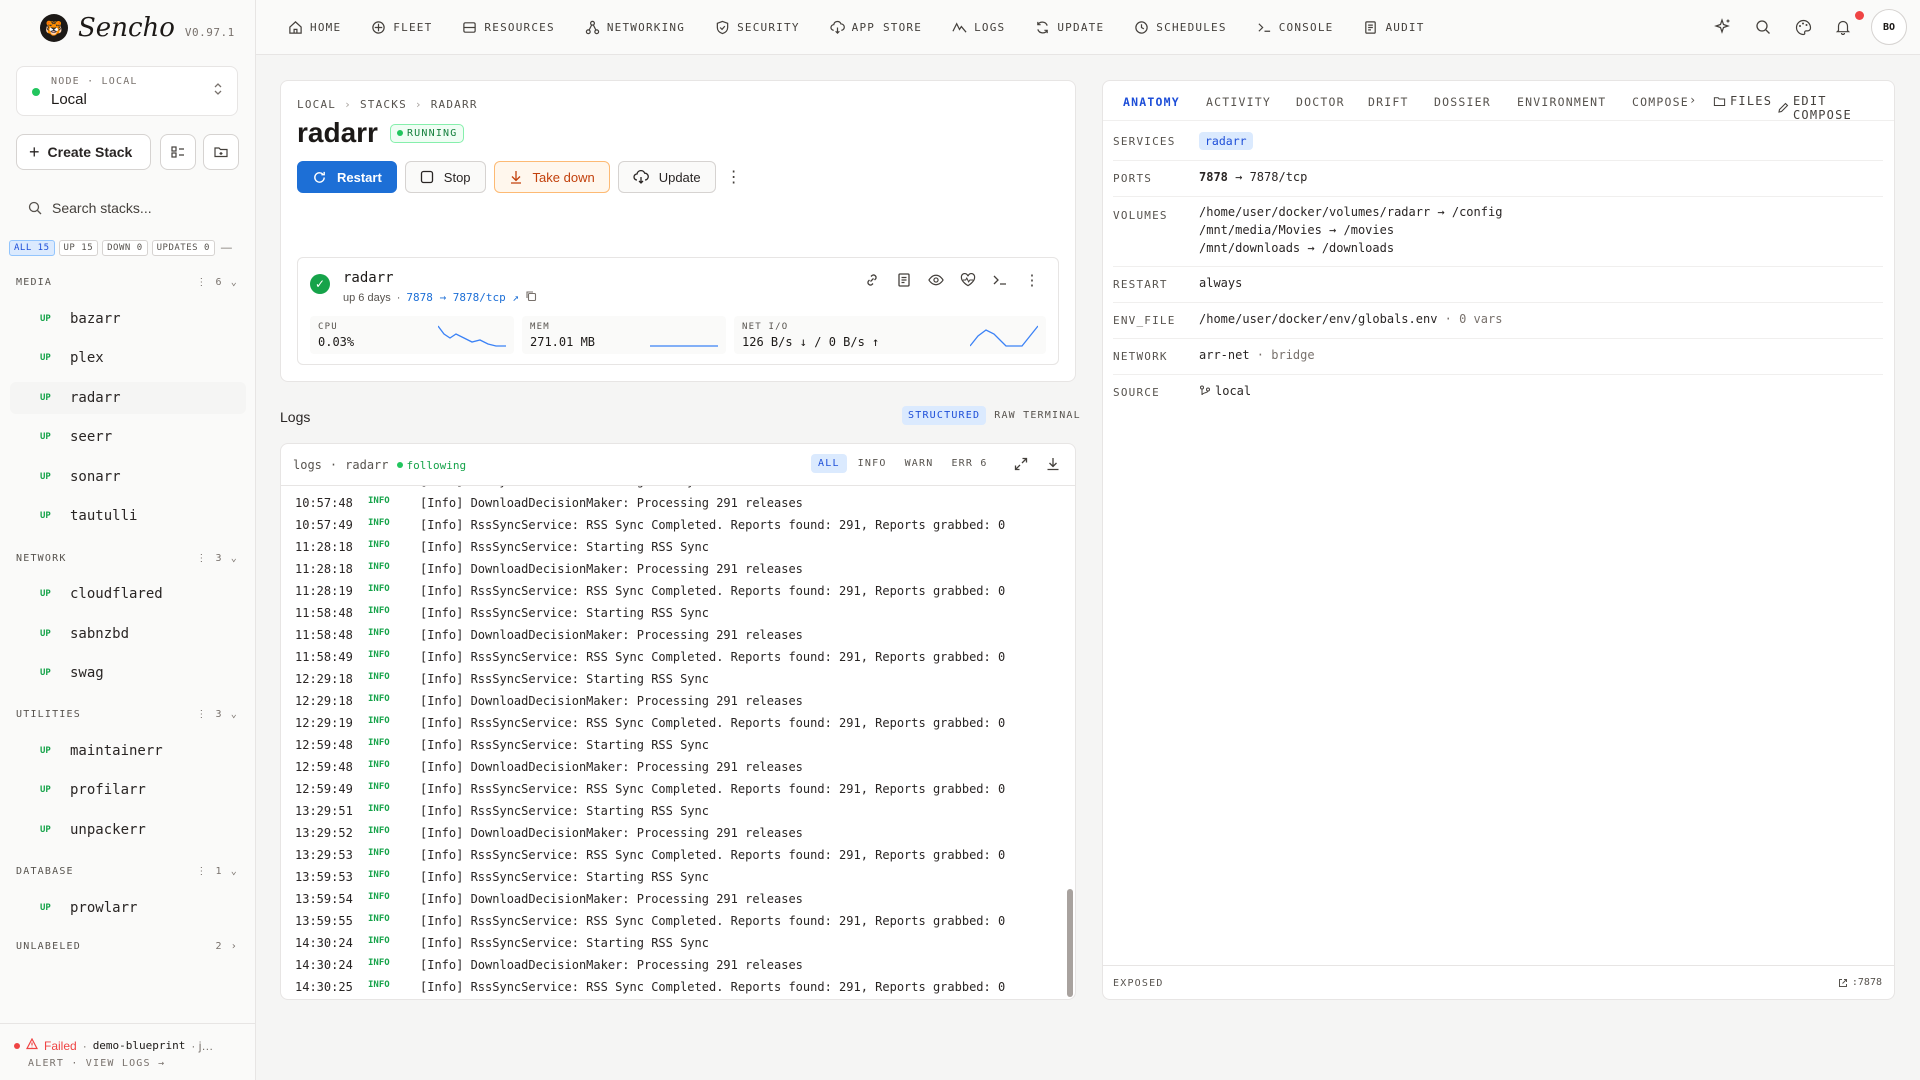  Describe the element at coordinates (635, 27) in the screenshot. I see `nav-networking: NETWORKING` at that location.